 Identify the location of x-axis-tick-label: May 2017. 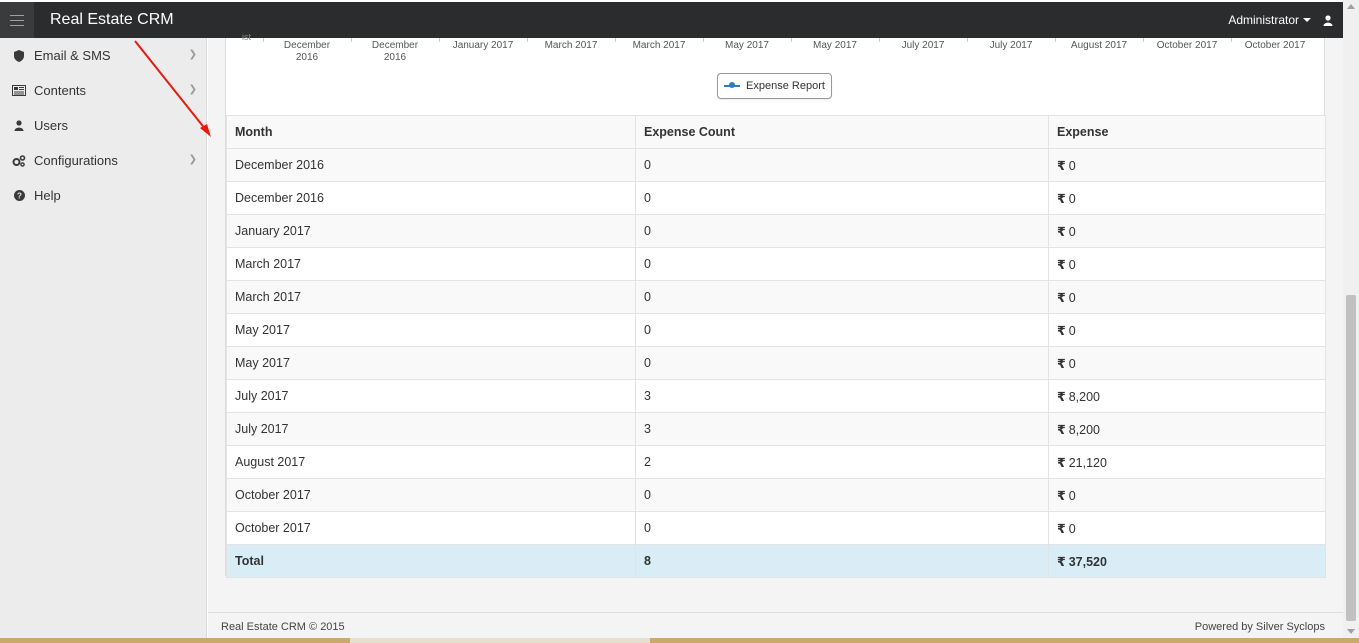
(747, 45).